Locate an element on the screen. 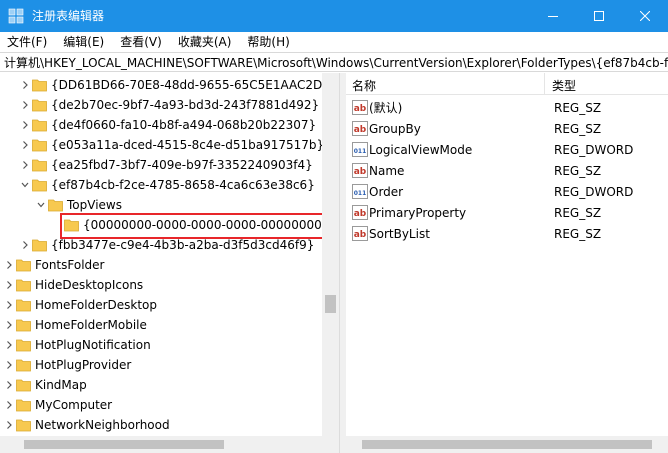  tree-item-label: HotPlugNotification is located at coordinates (93, 345).